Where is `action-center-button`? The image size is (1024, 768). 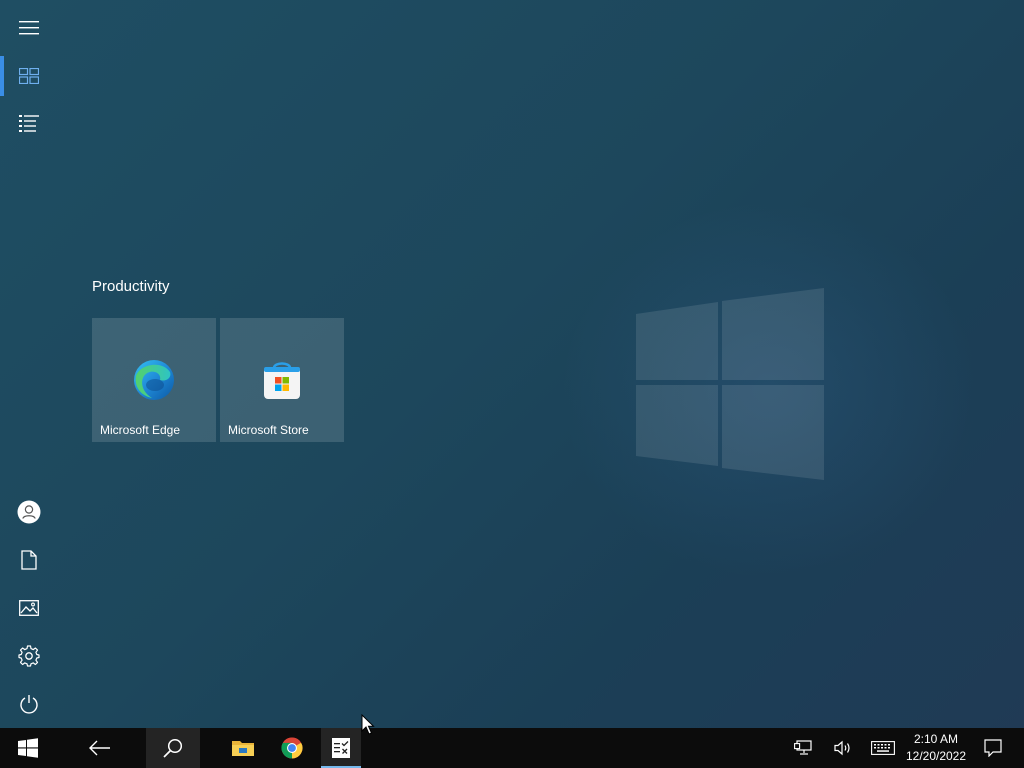
action-center-button is located at coordinates (993, 748).